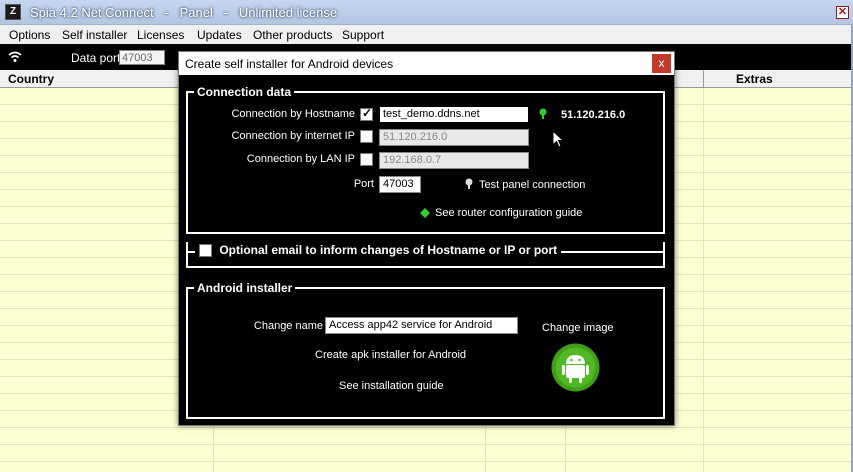 The image size is (853, 472). What do you see at coordinates (15, 57) in the screenshot?
I see `wifi-icon` at bounding box center [15, 57].